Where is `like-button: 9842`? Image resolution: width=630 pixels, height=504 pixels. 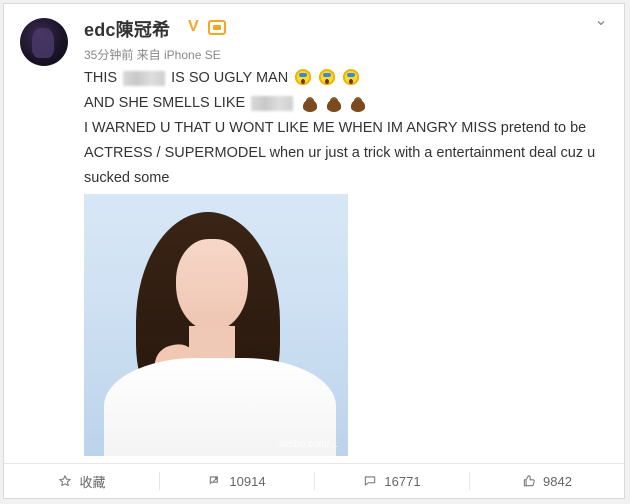
like-button: 9842 is located at coordinates (546, 481).